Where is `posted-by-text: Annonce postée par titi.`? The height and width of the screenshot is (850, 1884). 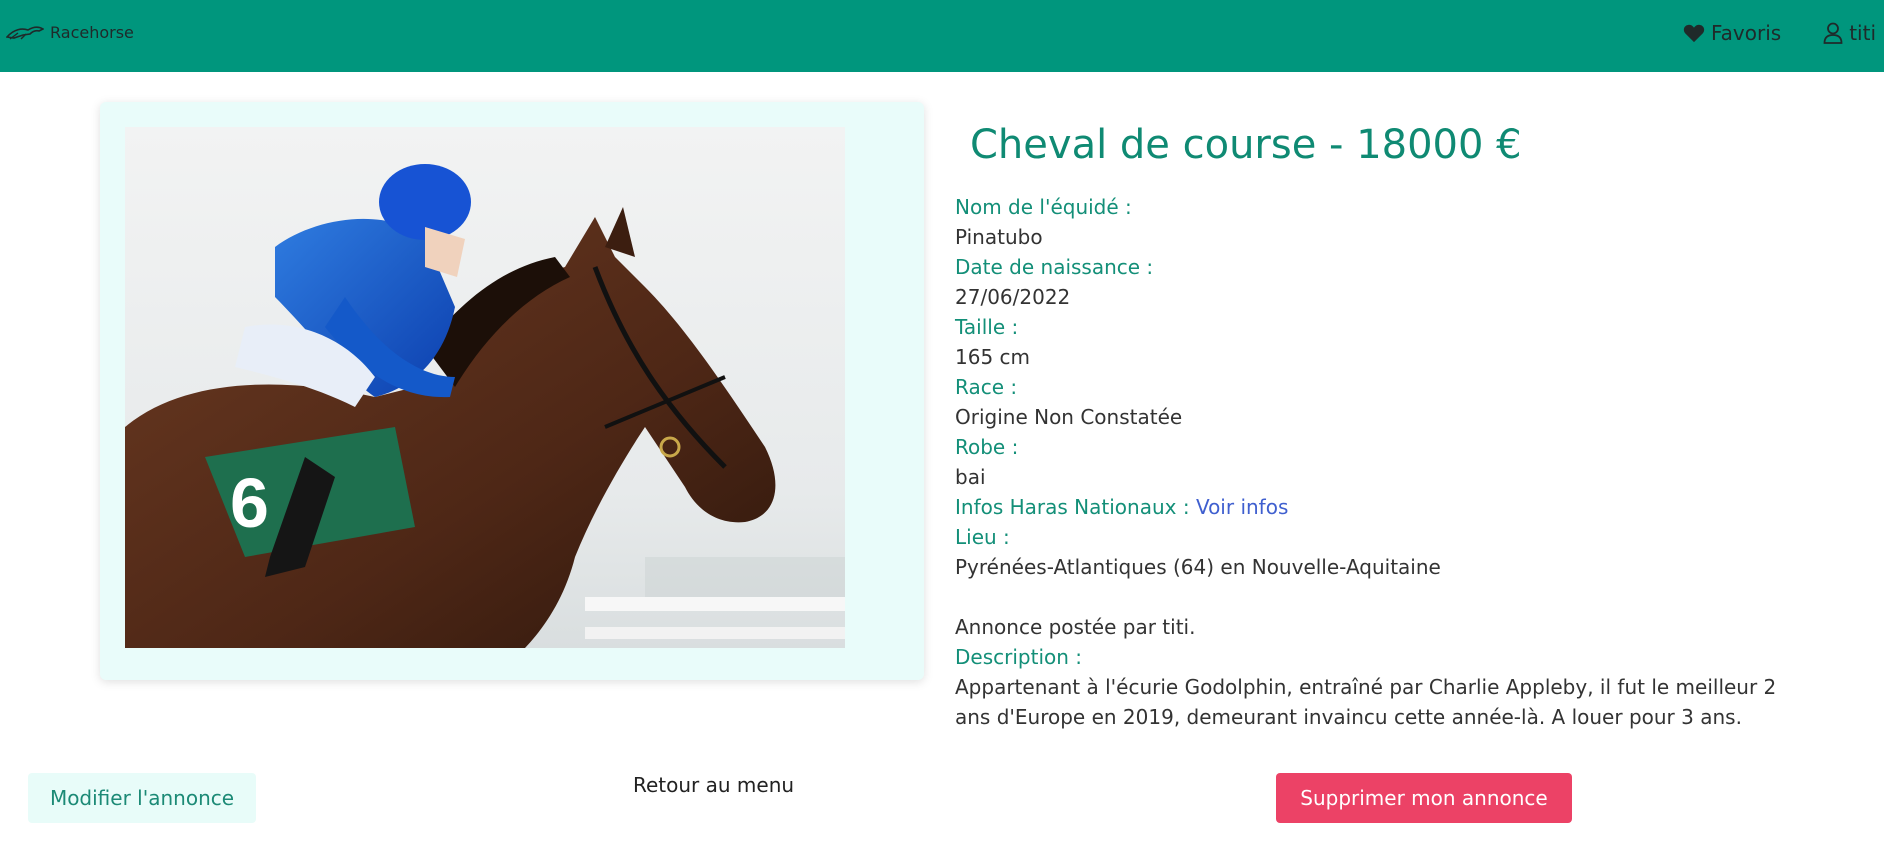
posted-by-text: Annonce postée par titi. is located at coordinates (1075, 627).